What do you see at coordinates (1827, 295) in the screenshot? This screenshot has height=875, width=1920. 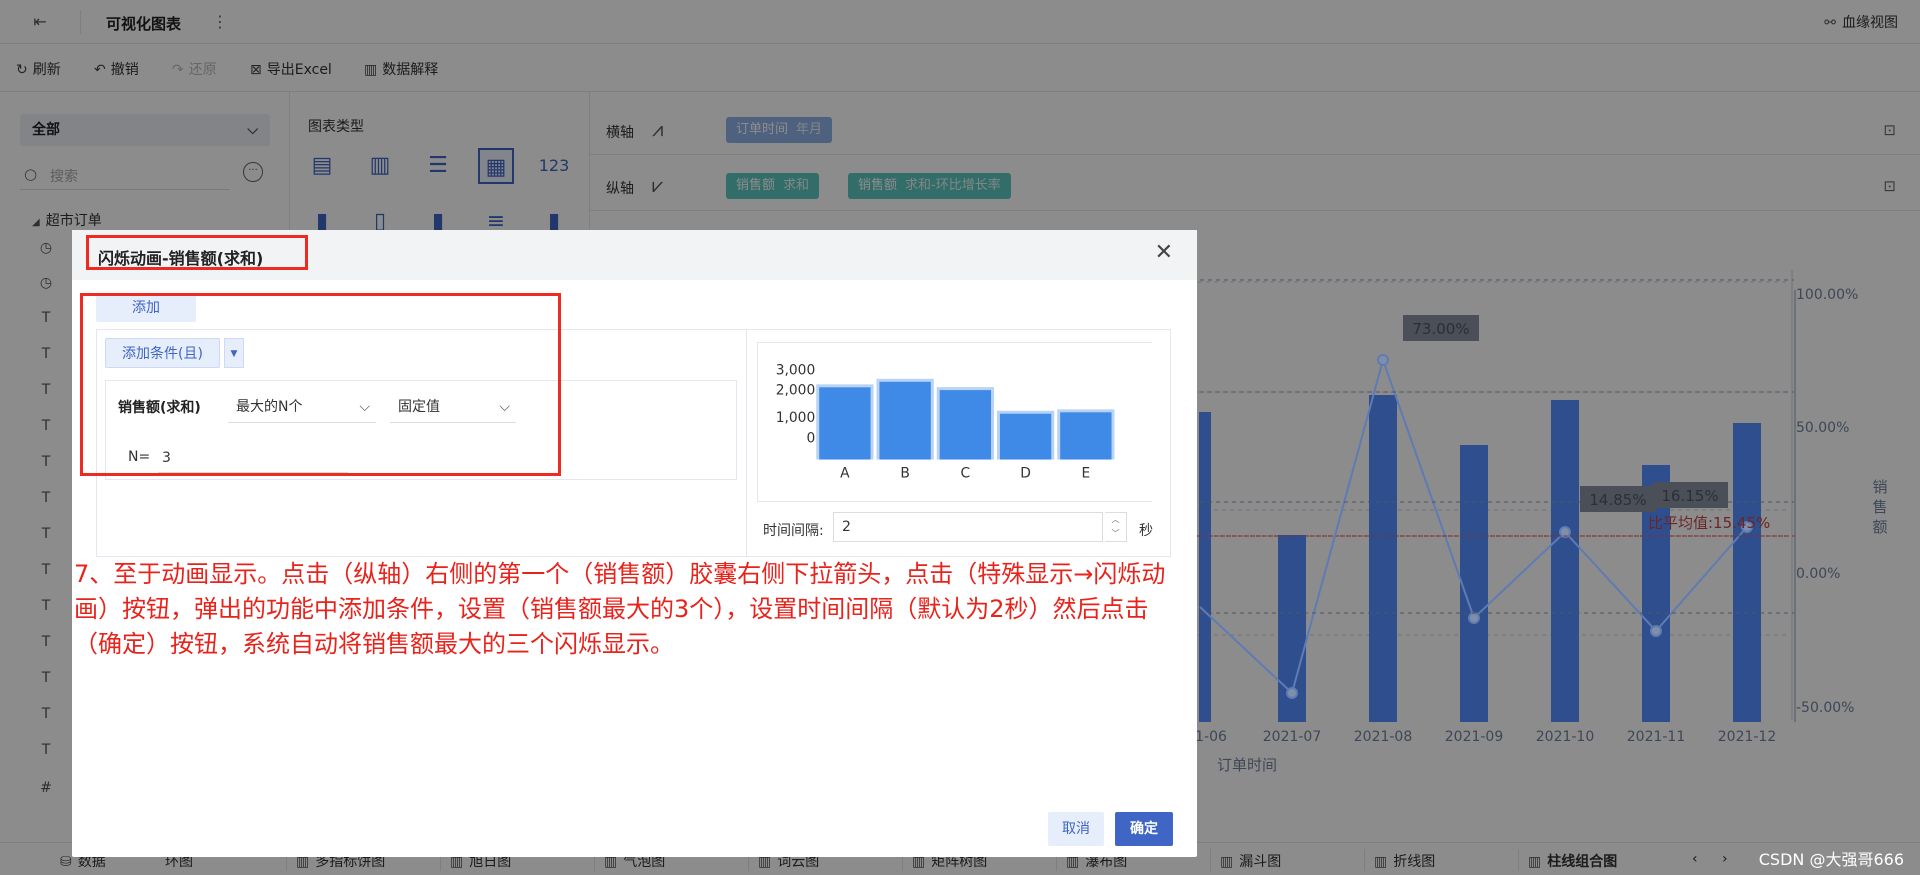 I see `y-right-tick-label: 100.00%` at bounding box center [1827, 295].